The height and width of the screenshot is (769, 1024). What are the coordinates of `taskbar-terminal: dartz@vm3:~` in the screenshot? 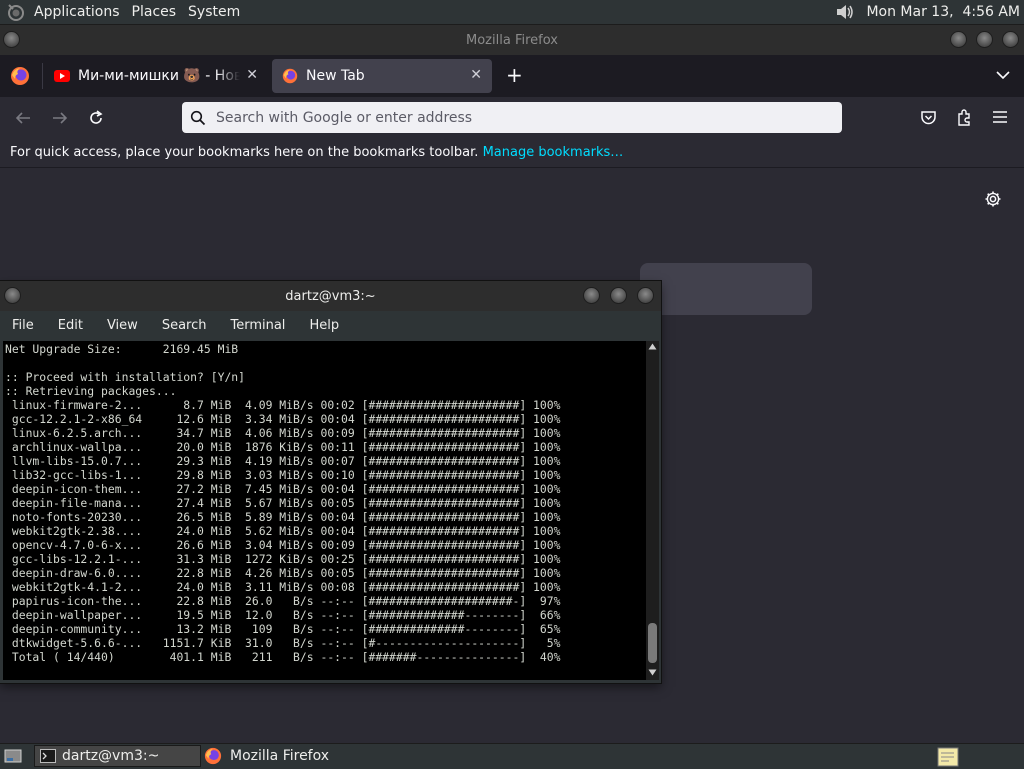 It's located at (117, 756).